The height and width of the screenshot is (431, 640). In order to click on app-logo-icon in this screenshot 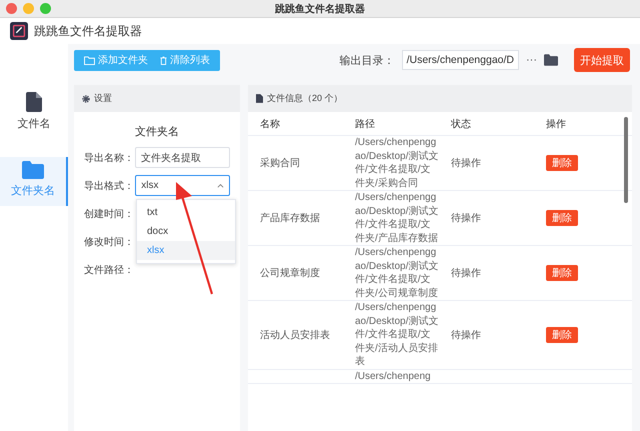, I will do `click(19, 31)`.